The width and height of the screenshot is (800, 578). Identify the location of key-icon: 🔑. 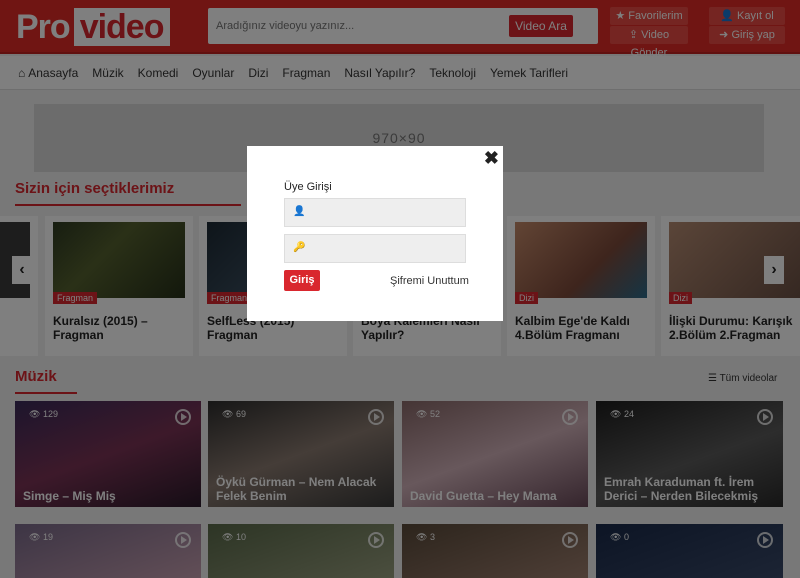
(299, 247).